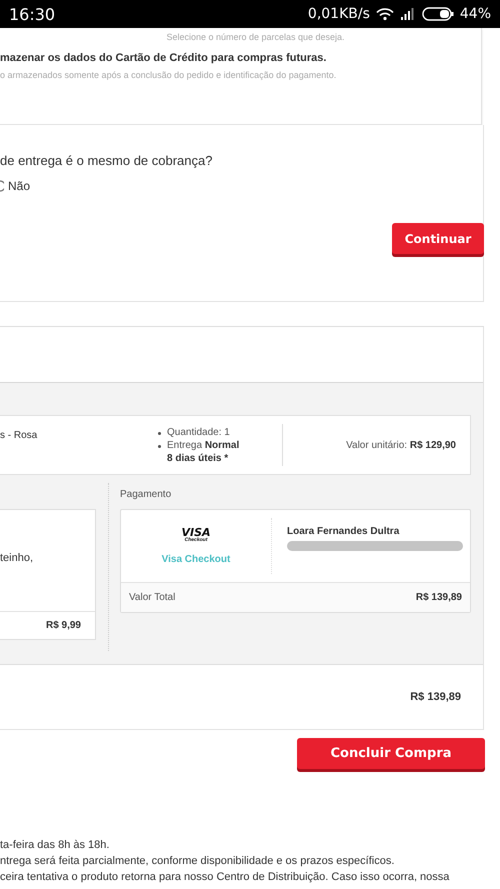 Image resolution: width=500 pixels, height=889 pixels. I want to click on finish-purchase-button: Concluir Compra, so click(391, 753).